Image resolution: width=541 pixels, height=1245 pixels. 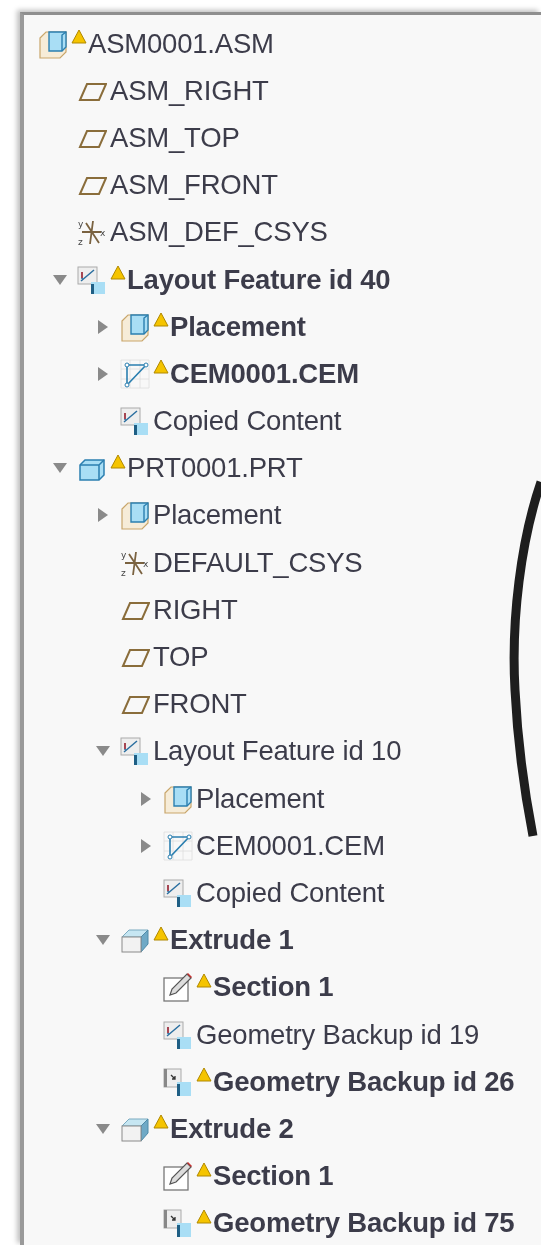 I want to click on tree-item-label: Geometry Backup id 75, so click(x=364, y=1223).